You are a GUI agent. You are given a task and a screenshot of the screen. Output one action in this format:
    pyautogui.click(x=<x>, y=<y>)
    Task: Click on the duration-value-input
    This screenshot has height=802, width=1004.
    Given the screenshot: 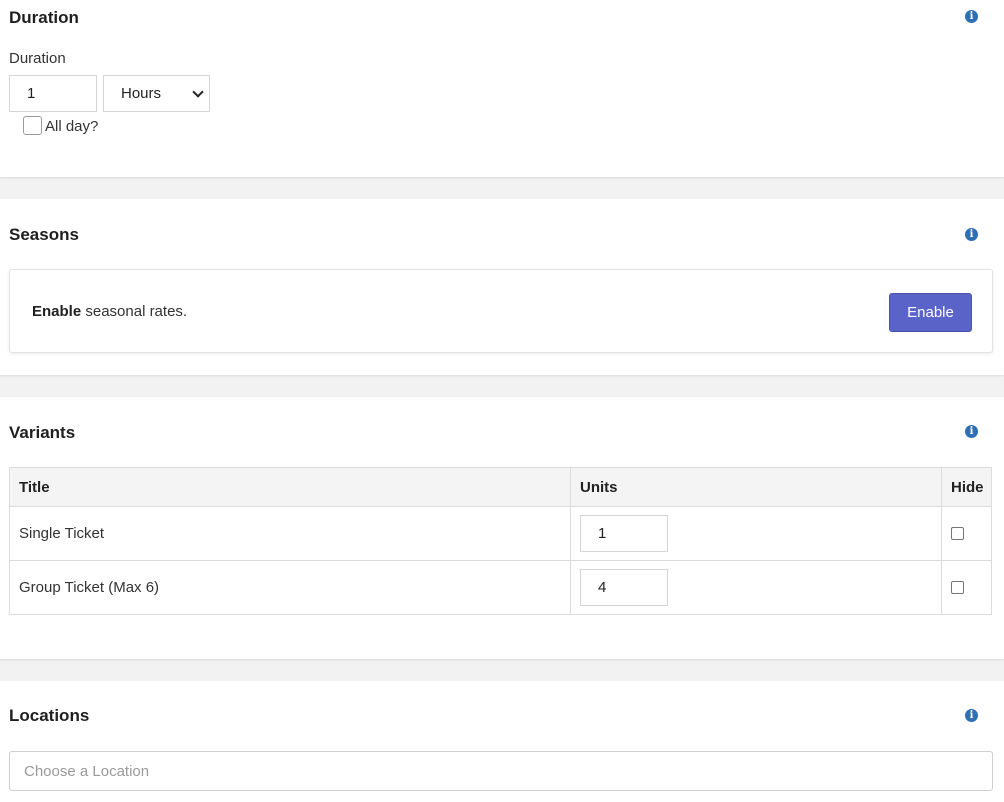 What is the action you would take?
    pyautogui.click(x=53, y=93)
    